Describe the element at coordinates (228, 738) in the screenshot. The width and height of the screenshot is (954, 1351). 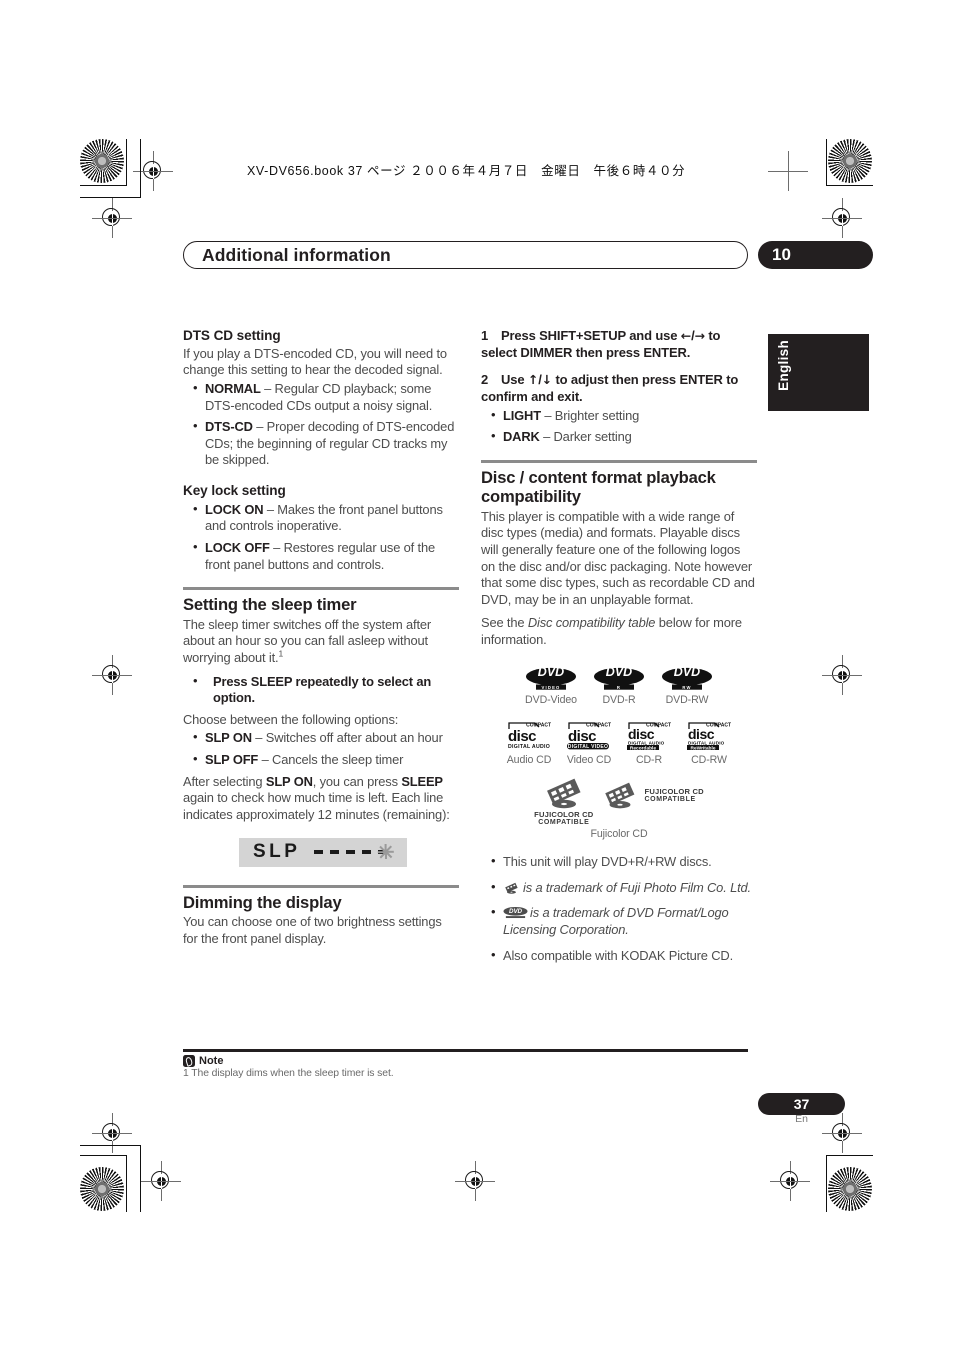
I see `term: SLP ON` at that location.